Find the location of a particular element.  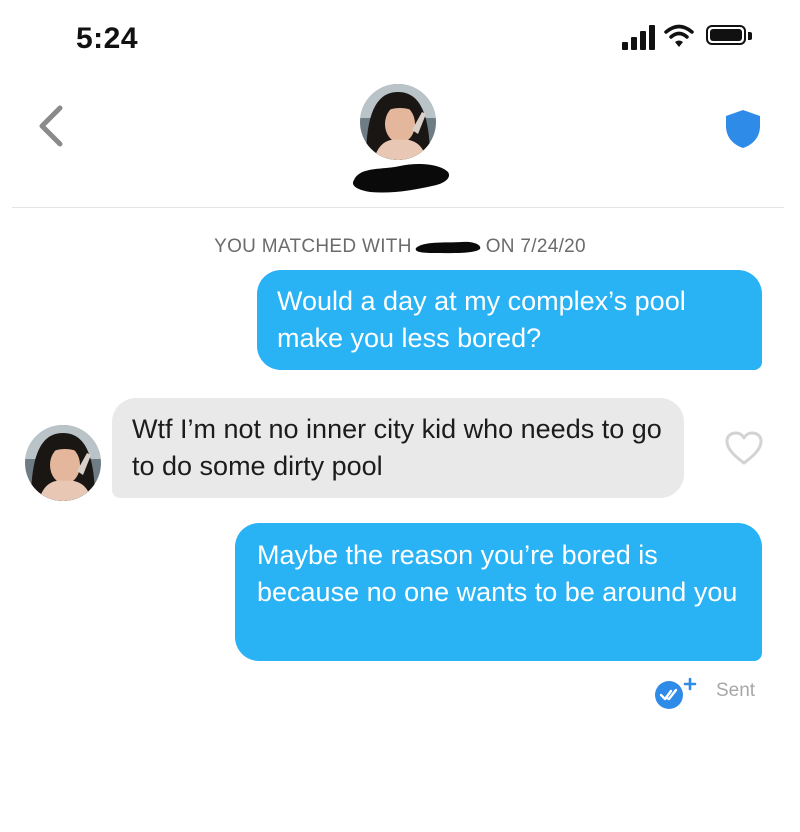

sent-status: Sent is located at coordinates (736, 690).